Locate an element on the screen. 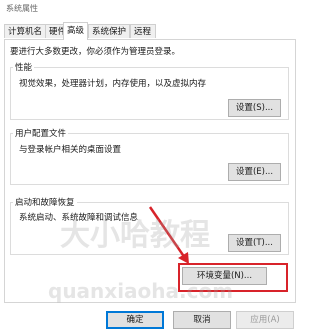  startup-recovery-group-title: 启动和故障恢复 is located at coordinates (45, 202).